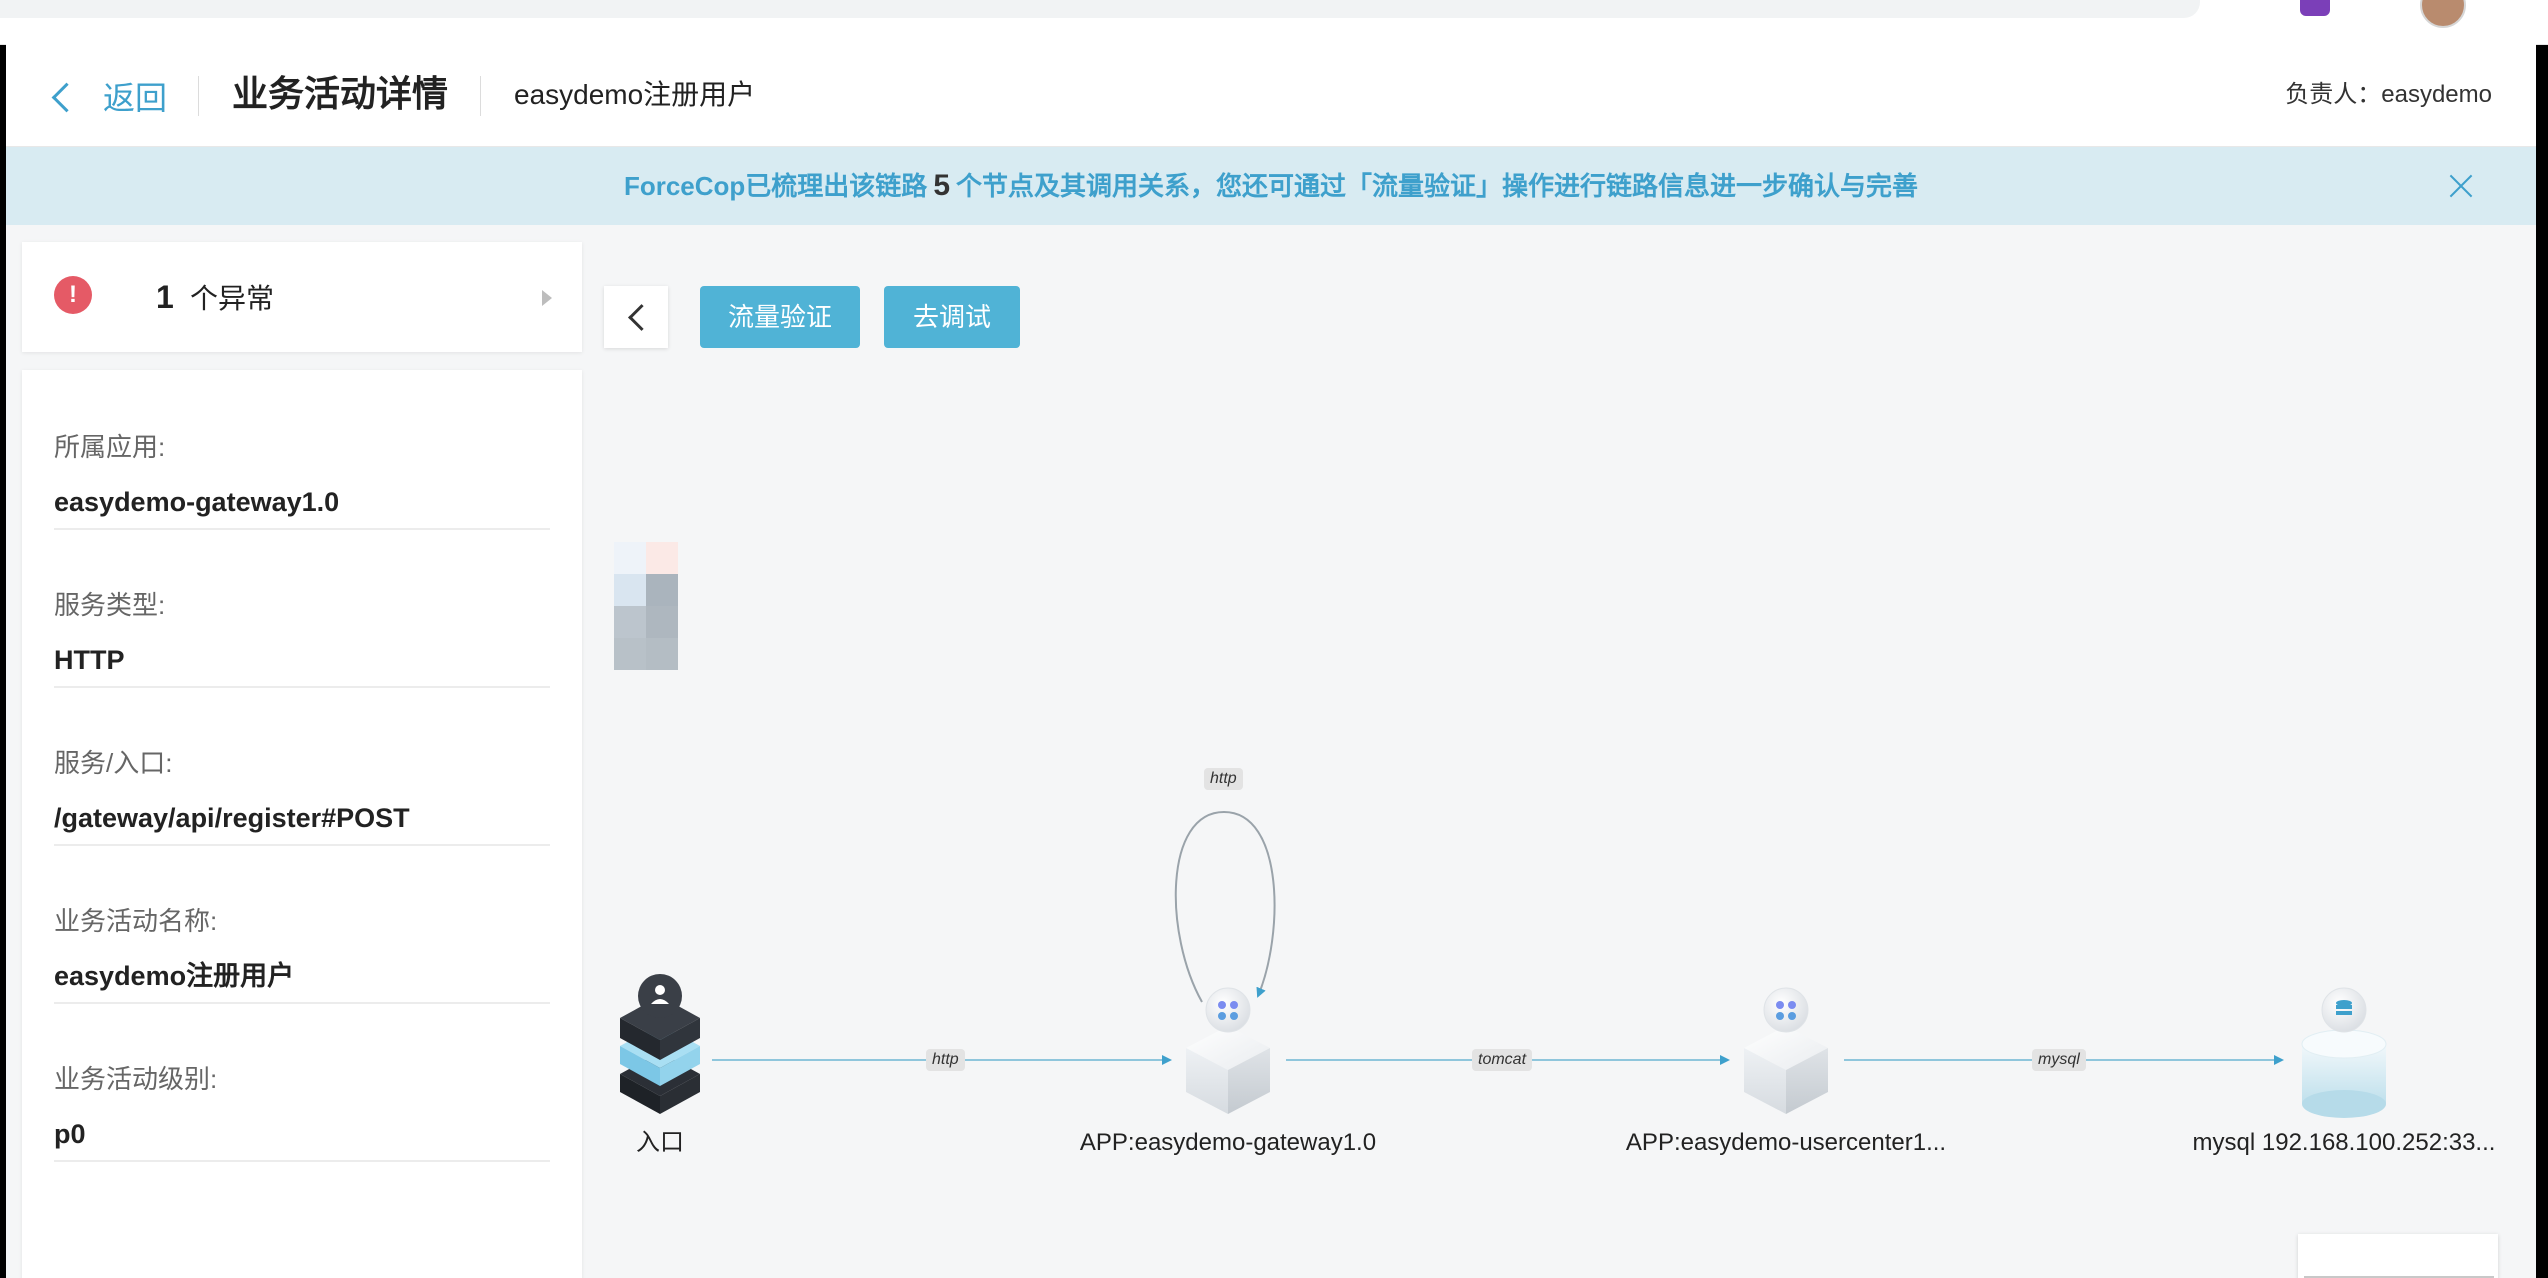 The width and height of the screenshot is (2548, 1278). I want to click on owner-label: 负责人：easydemo, so click(2388, 94).